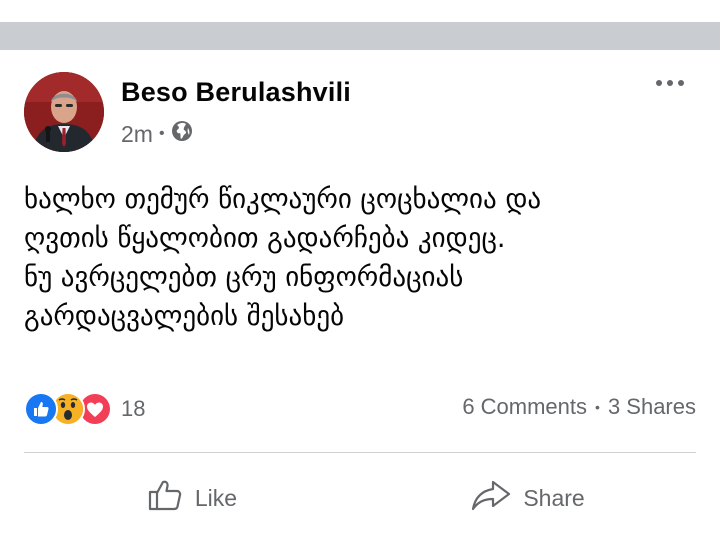 Image resolution: width=720 pixels, height=543 pixels. Describe the element at coordinates (157, 134) in the screenshot. I see `post-meta: 2m •` at that location.